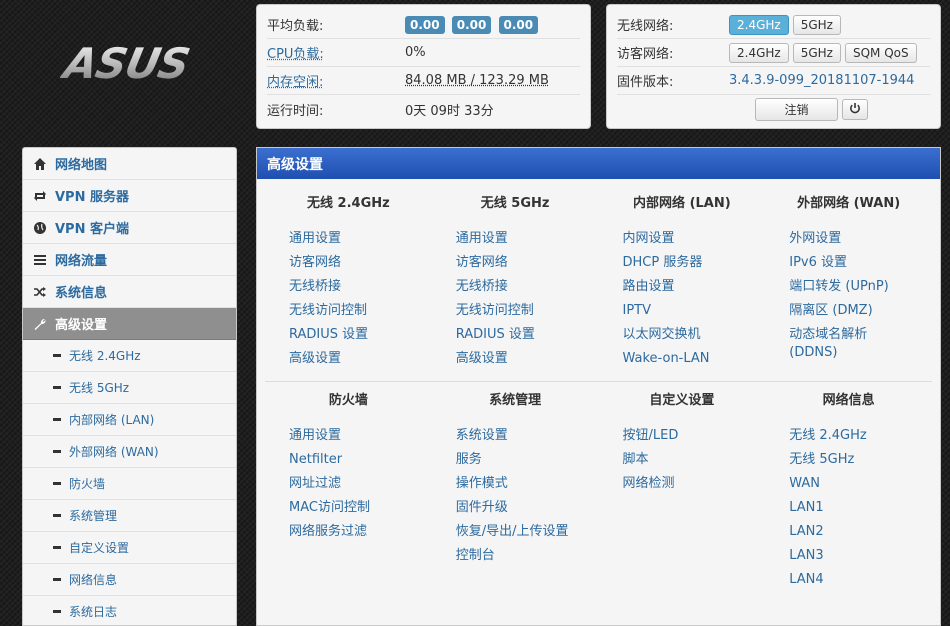 Image resolution: width=950 pixels, height=626 pixels. I want to click on settings-link: 控制台, so click(515, 556).